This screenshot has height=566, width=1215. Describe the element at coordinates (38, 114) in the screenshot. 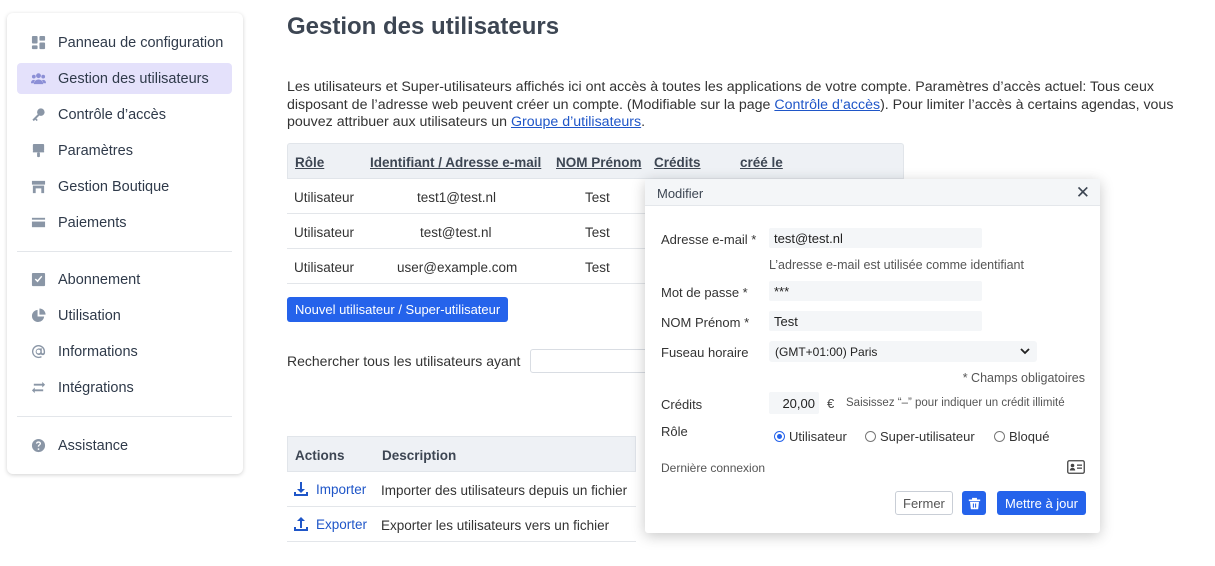

I see `key-icon` at that location.